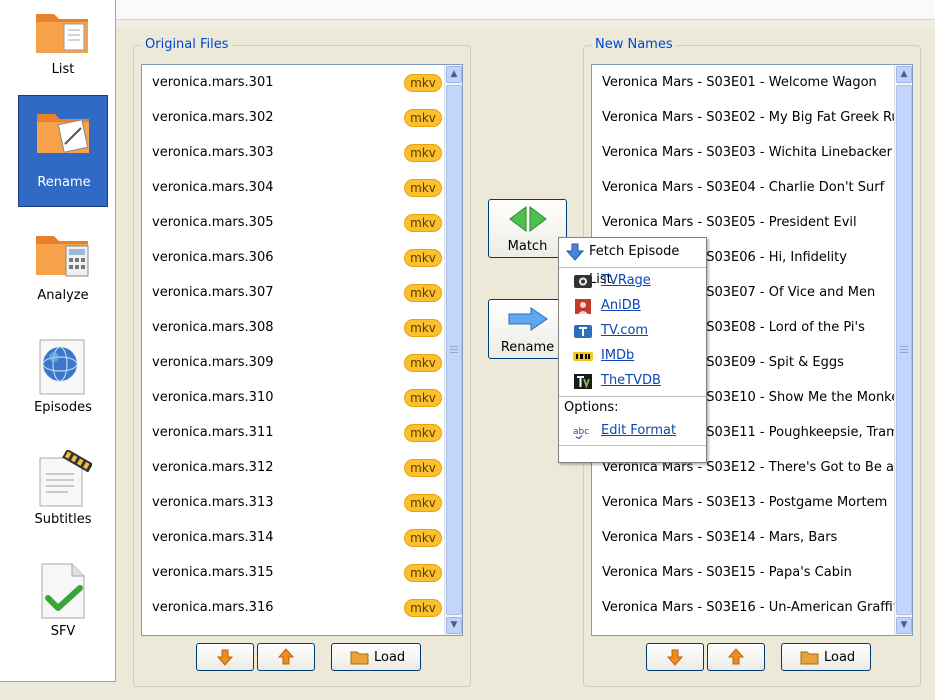 The width and height of the screenshot is (935, 700). Describe the element at coordinates (297, 90) in the screenshot. I see `file-row: veronica.mars.301 mkv` at that location.